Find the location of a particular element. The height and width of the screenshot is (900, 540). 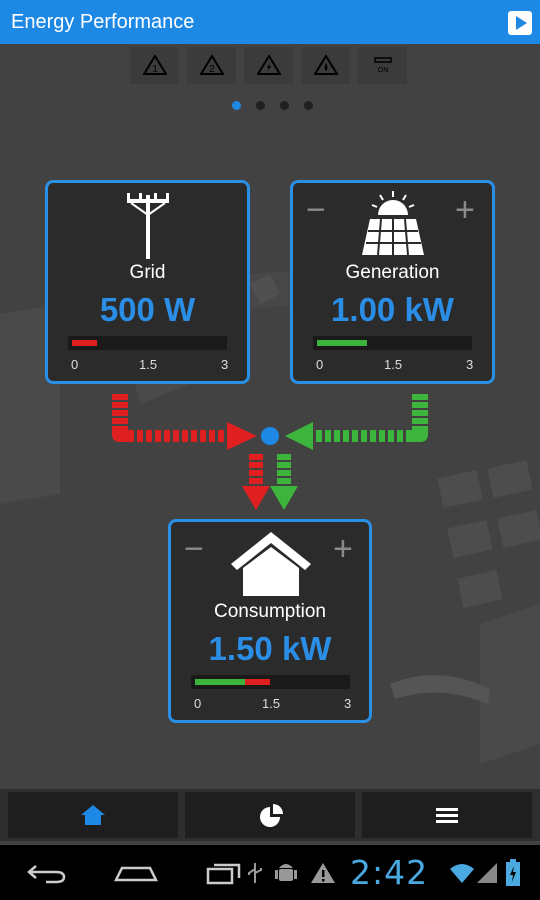

generation-flow-arrow is located at coordinates (356, 422).